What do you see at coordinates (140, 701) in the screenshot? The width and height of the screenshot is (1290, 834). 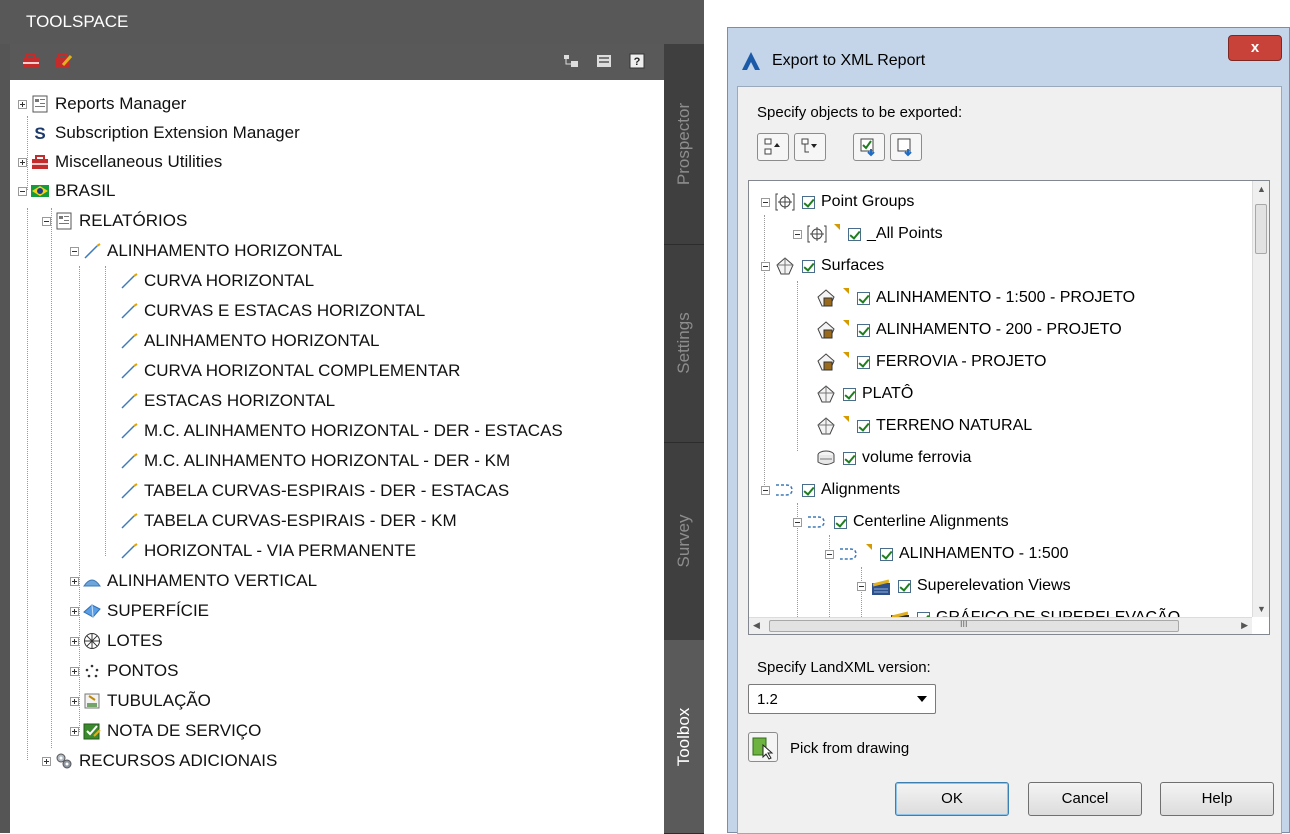 I see `tree-item-tubulacao: TUBULAÇÃO` at bounding box center [140, 701].